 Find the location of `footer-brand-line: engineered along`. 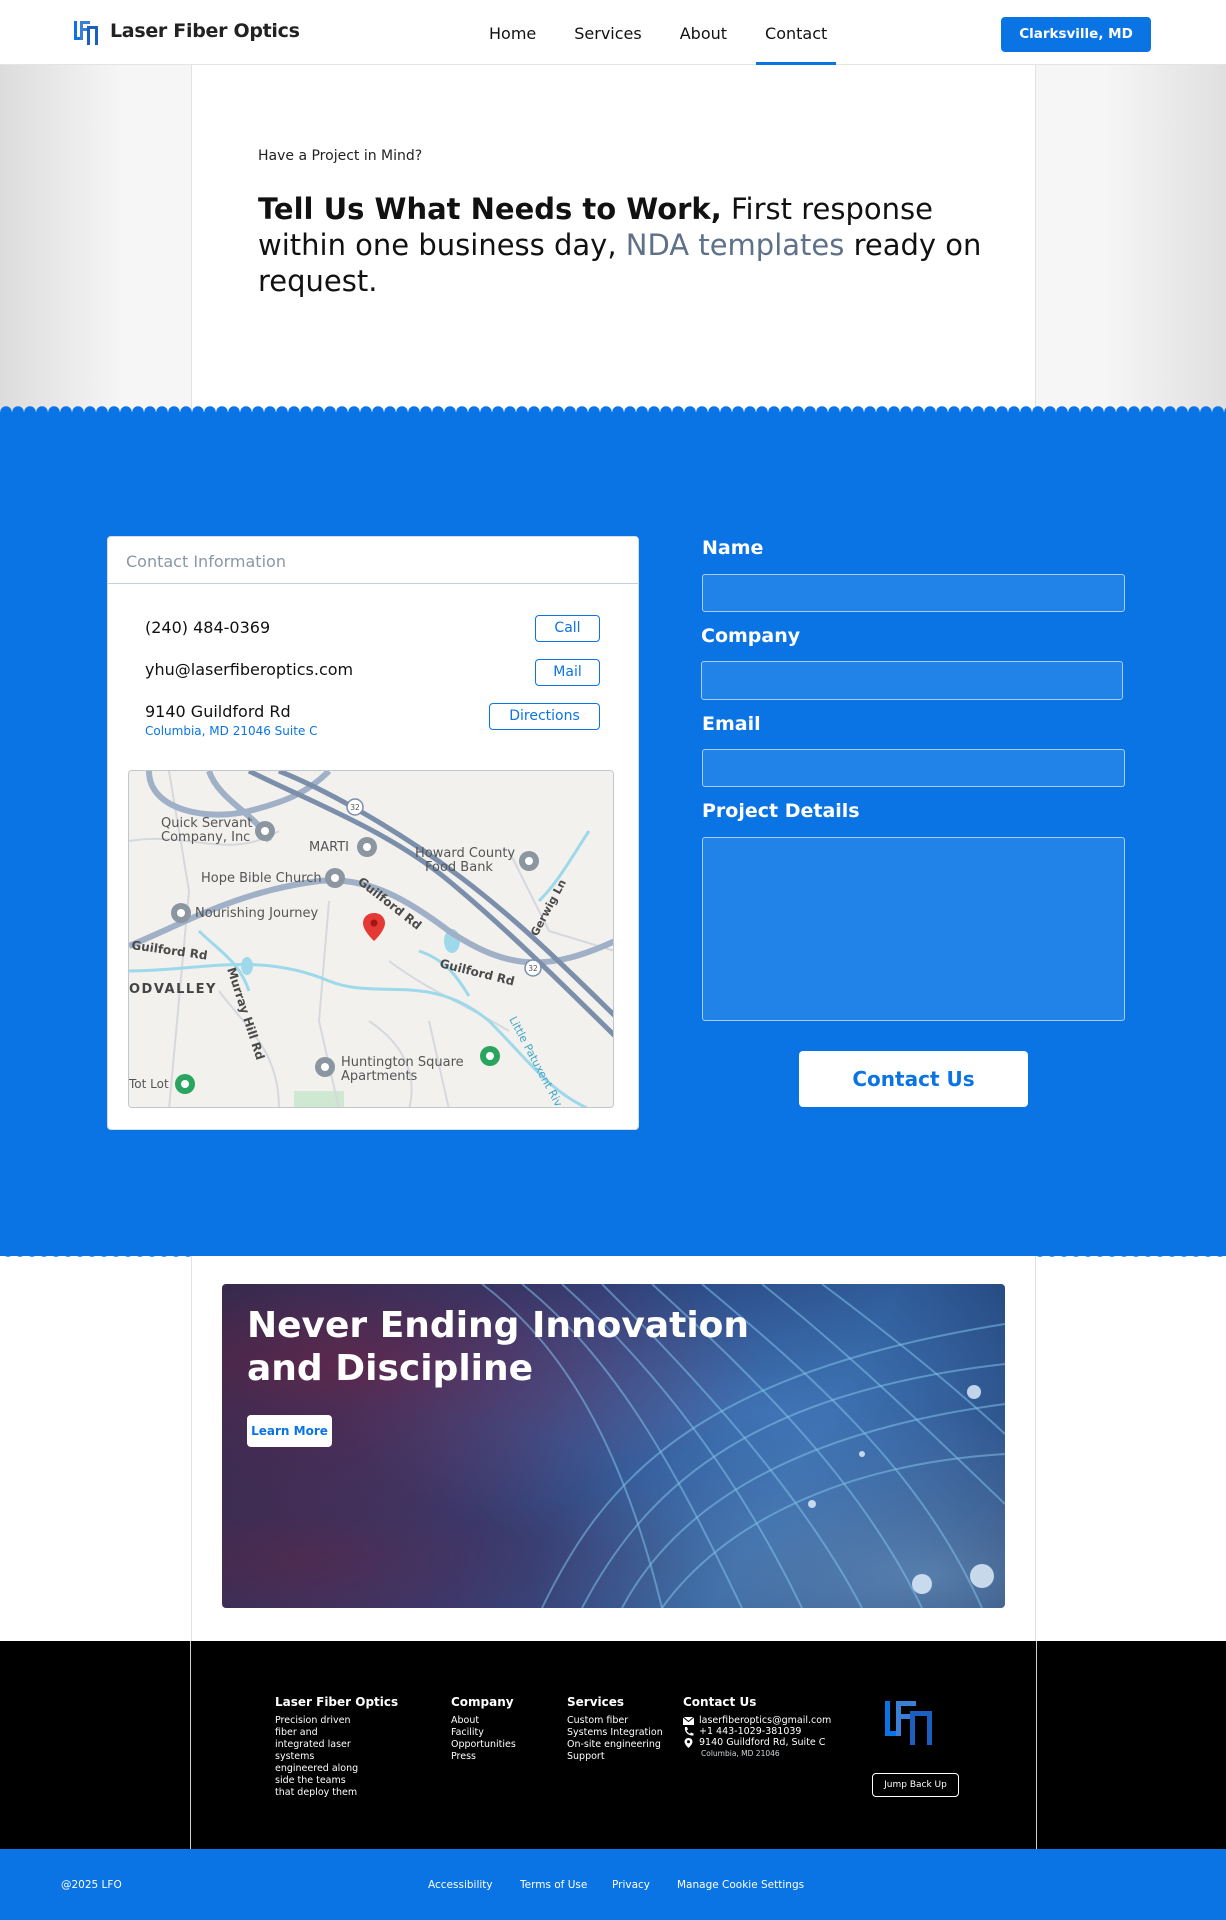

footer-brand-line: engineered along is located at coordinates (317, 1768).